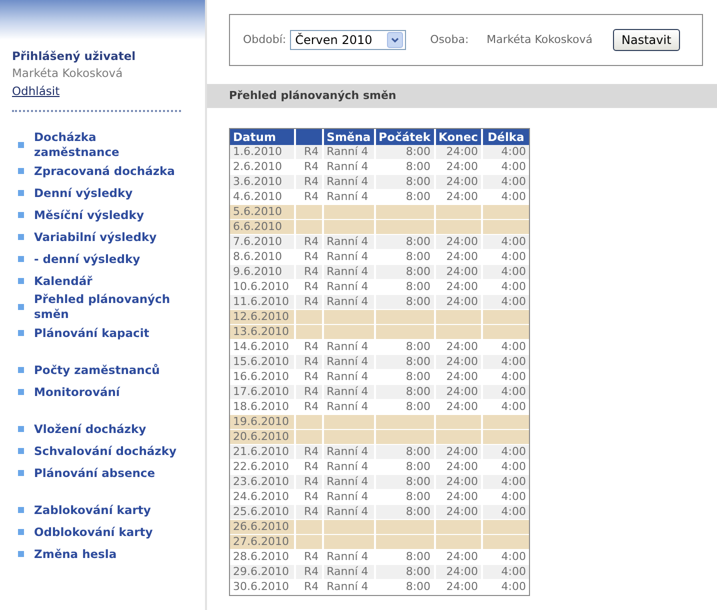  I want to click on menu-link: Plánování kapacit, so click(92, 333).